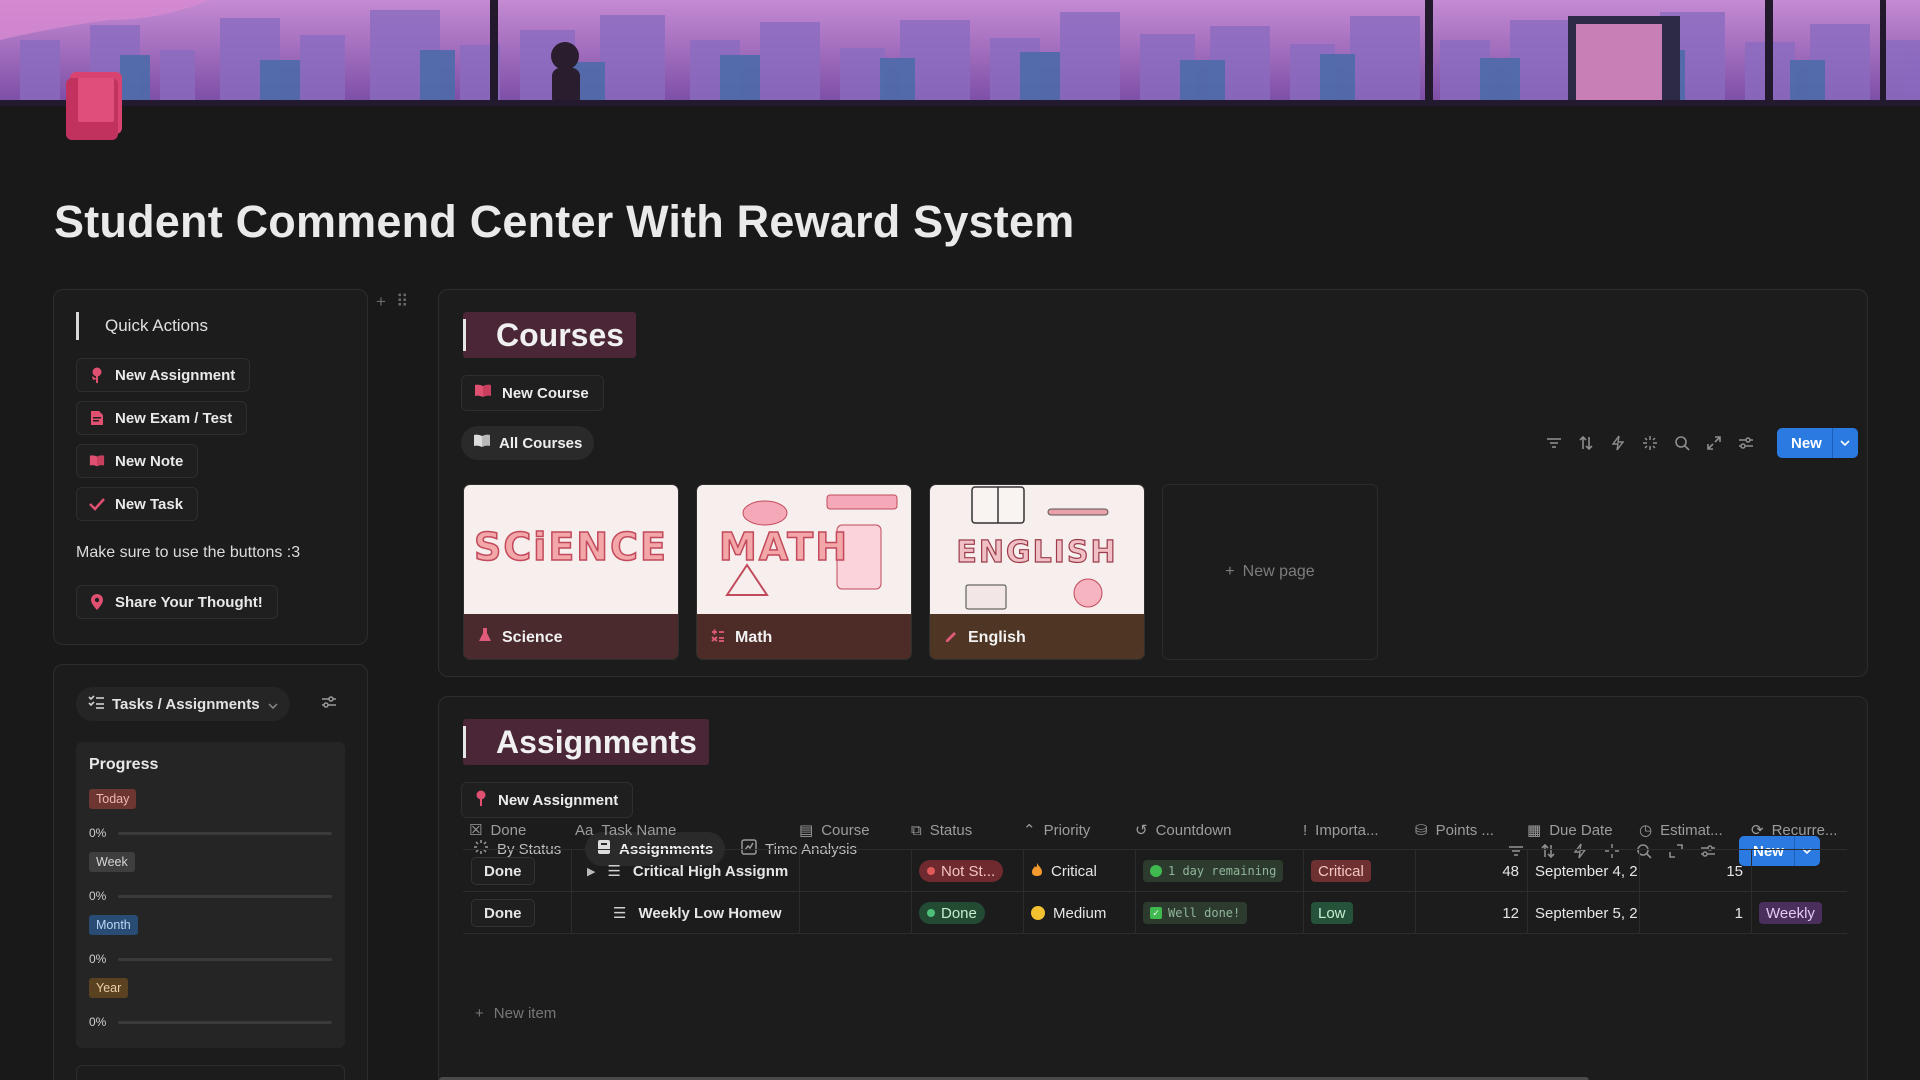 The height and width of the screenshot is (1080, 1920). I want to click on filter-icon, so click(1554, 443).